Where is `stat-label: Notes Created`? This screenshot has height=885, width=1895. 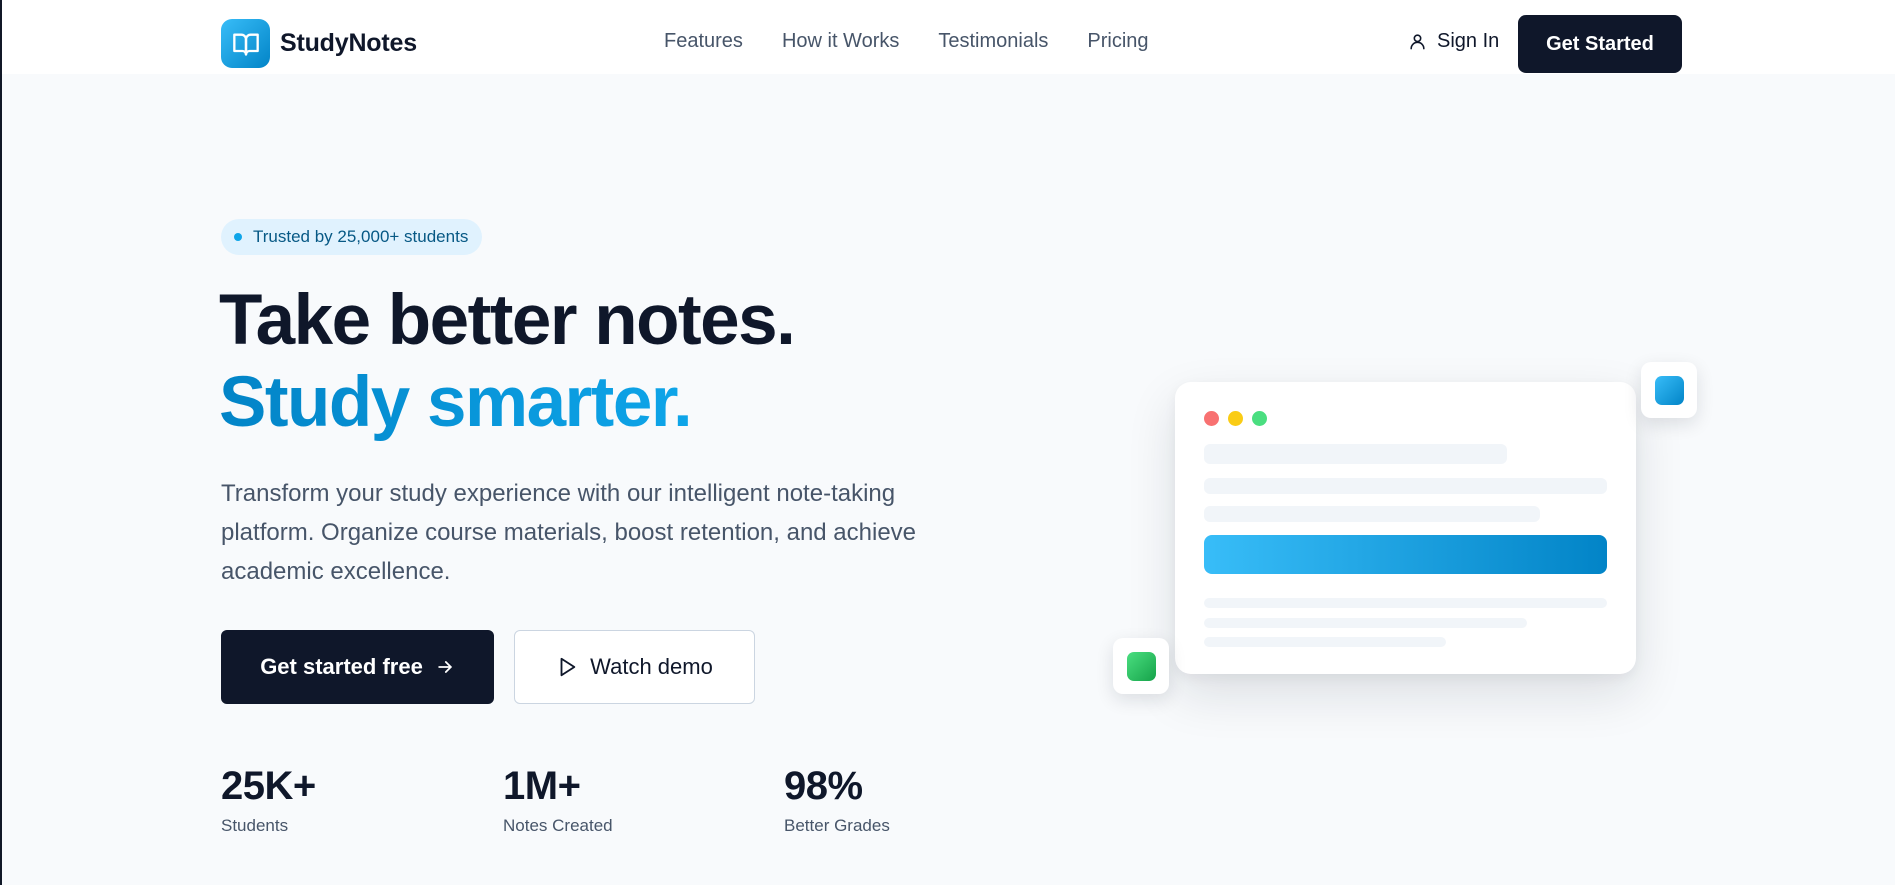
stat-label: Notes Created is located at coordinates (558, 825).